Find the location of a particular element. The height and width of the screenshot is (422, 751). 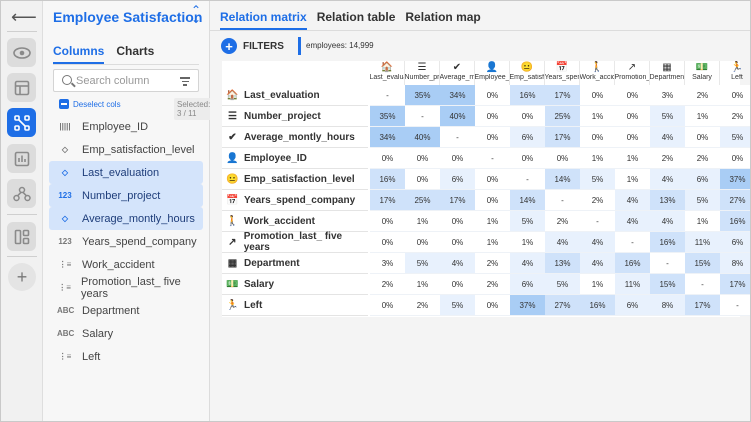

column-item: 123 Years_spend_company is located at coordinates (126, 241).